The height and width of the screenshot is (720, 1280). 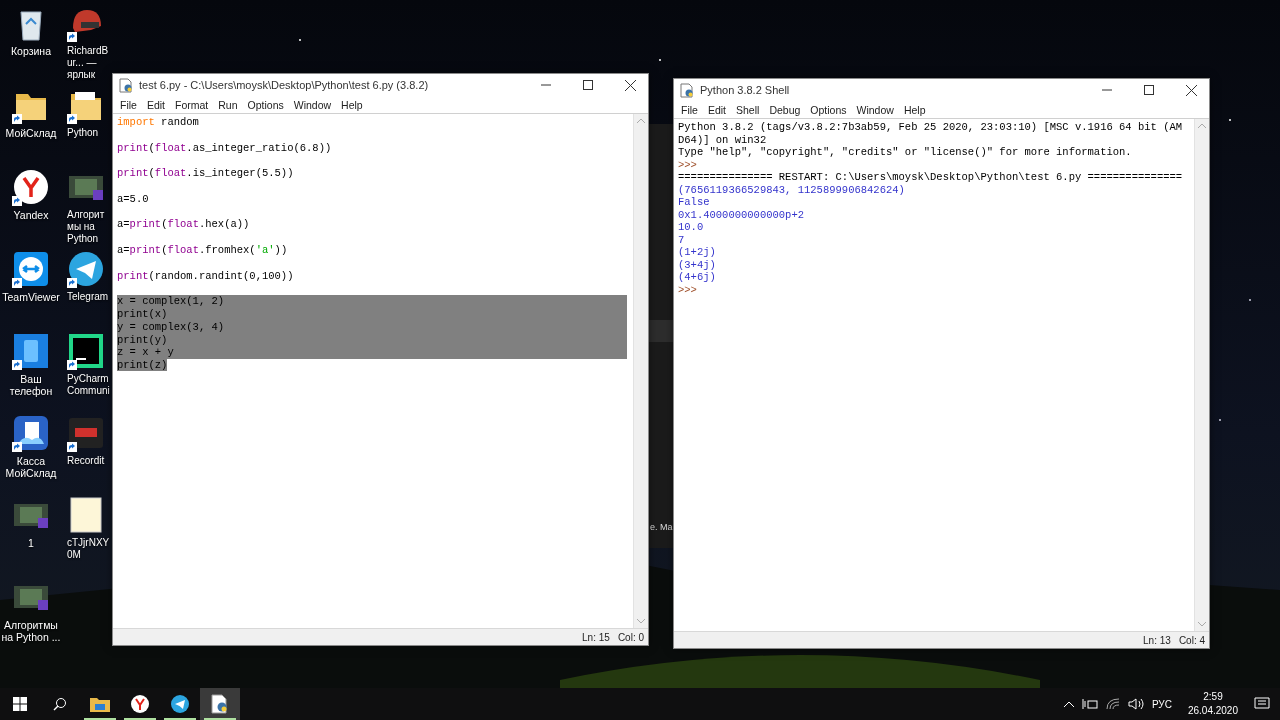 What do you see at coordinates (31, 269) in the screenshot?
I see `arrows-icon` at bounding box center [31, 269].